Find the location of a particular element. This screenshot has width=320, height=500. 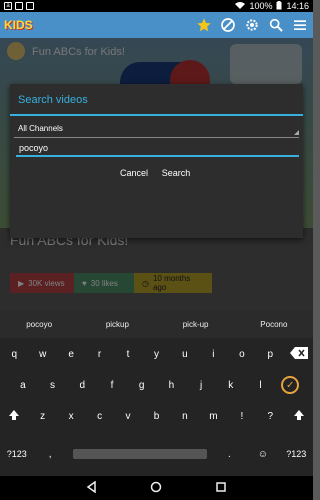

enter-key: ✓ is located at coordinates (290, 385).